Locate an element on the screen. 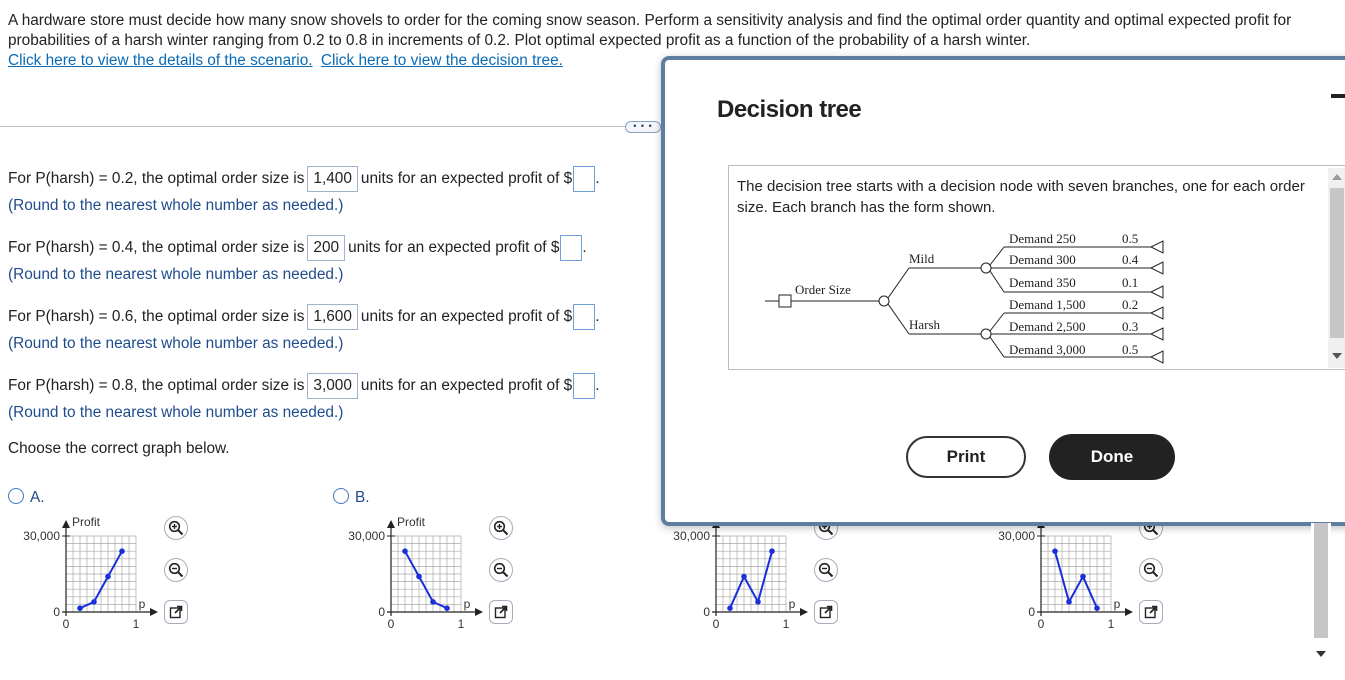 This screenshot has width=1345, height=680. branch-harsh-label: Harsh is located at coordinates (925, 324).